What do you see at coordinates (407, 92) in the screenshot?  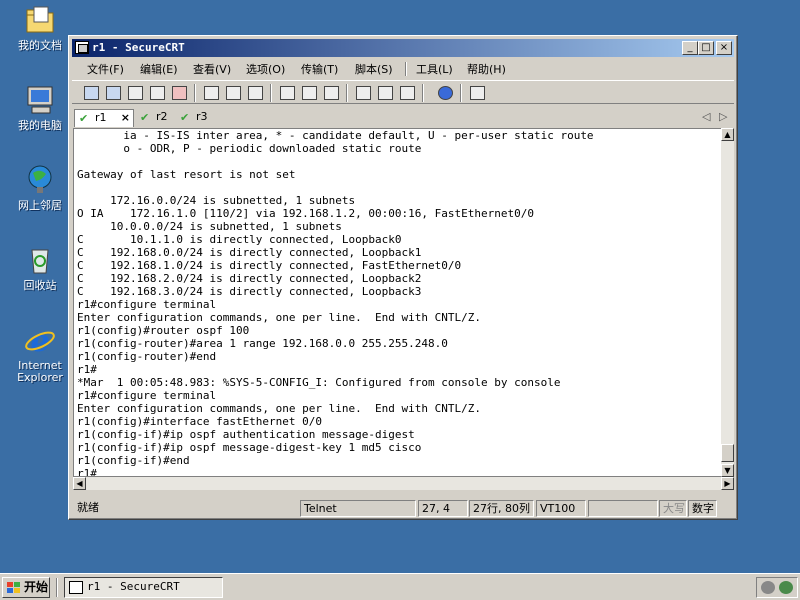 I see `keymap-icon` at bounding box center [407, 92].